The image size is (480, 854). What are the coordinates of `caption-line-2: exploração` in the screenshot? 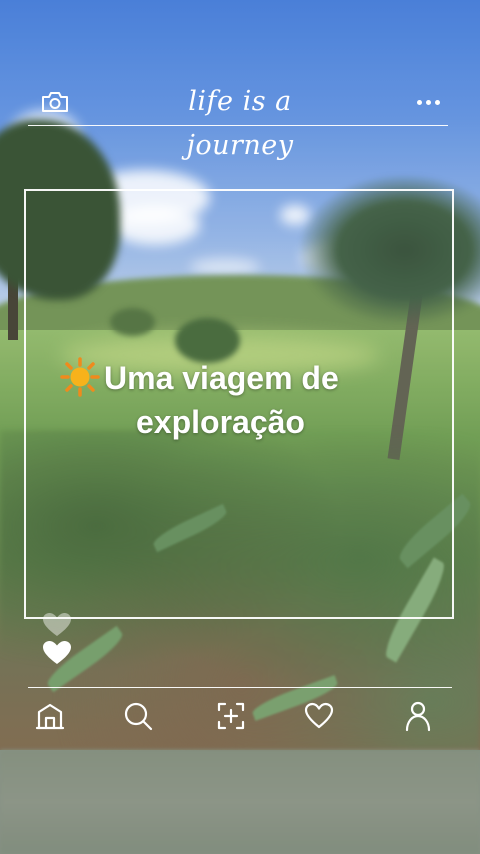 It's located at (220, 422).